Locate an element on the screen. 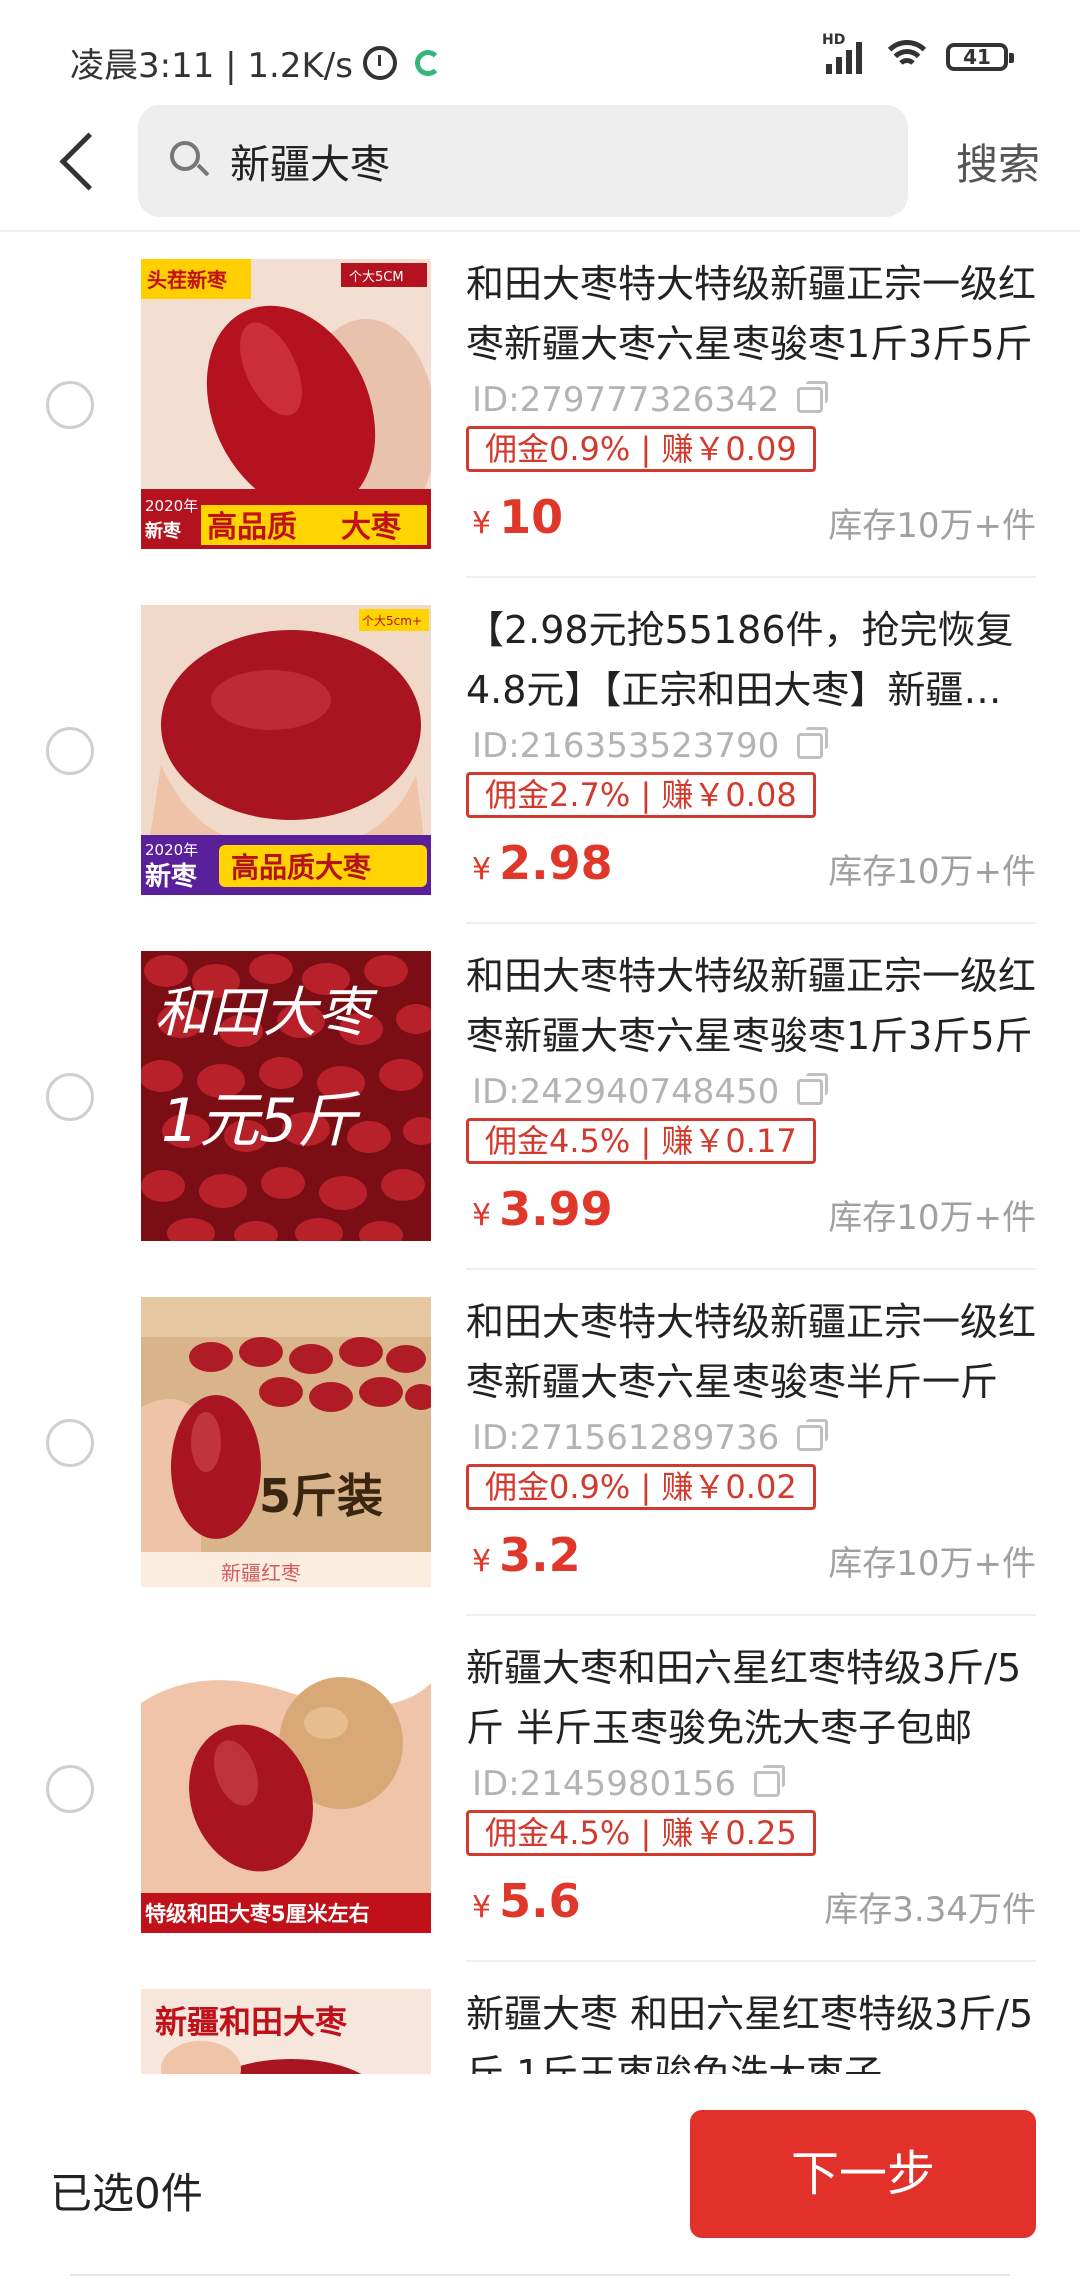  product-image: 个大5cm+ 2020年 新枣 高品质大枣 is located at coordinates (286, 750).